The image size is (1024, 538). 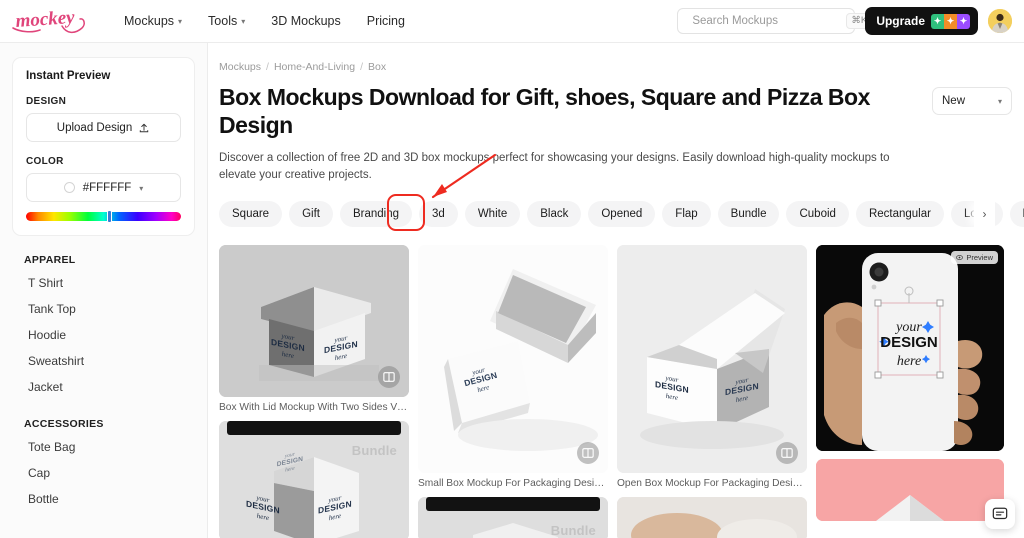 I want to click on chat-icon, so click(x=1000, y=513).